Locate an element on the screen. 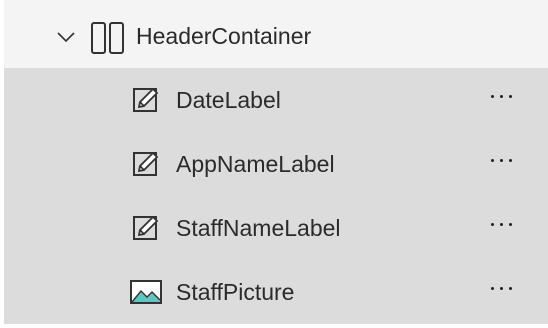 This screenshot has width=548, height=328. chevron-down-icon is located at coordinates (66, 37).